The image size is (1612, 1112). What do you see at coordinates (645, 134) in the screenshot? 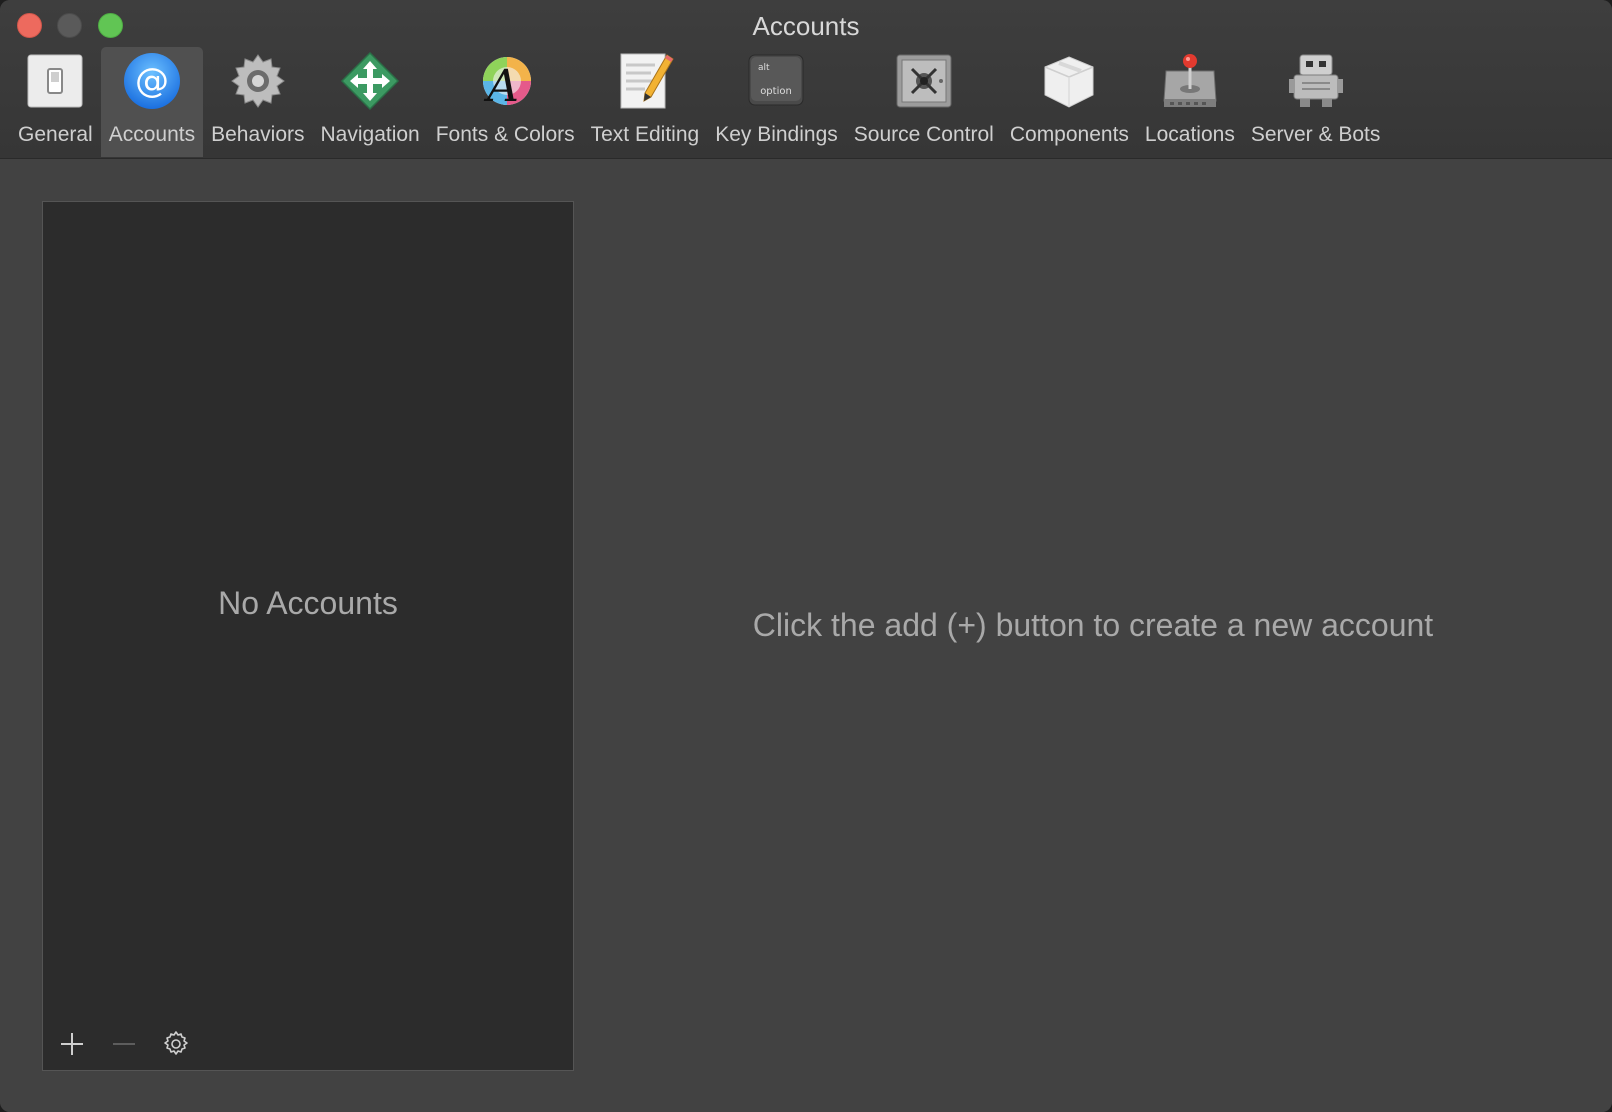
I see `tab-label: Text Editing` at bounding box center [645, 134].